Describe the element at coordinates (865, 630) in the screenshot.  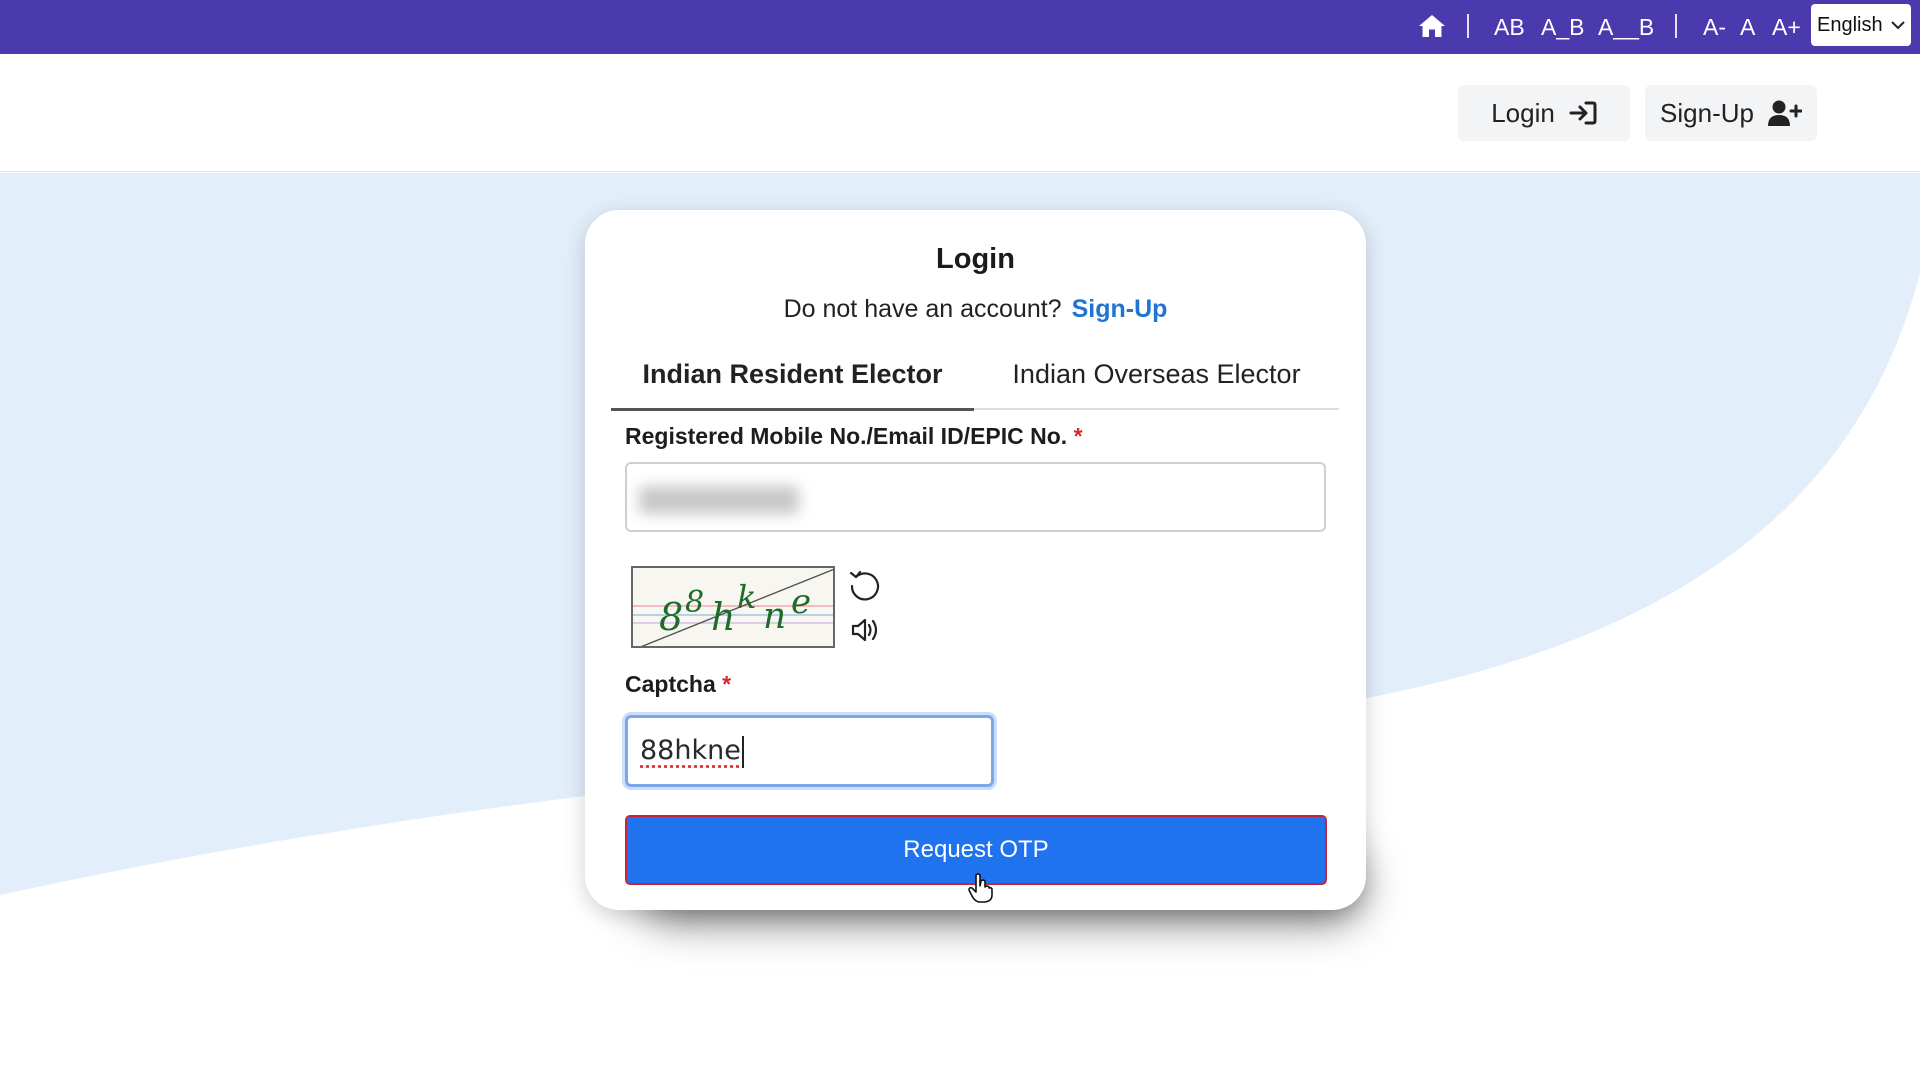
I see `speaker-icon` at that location.